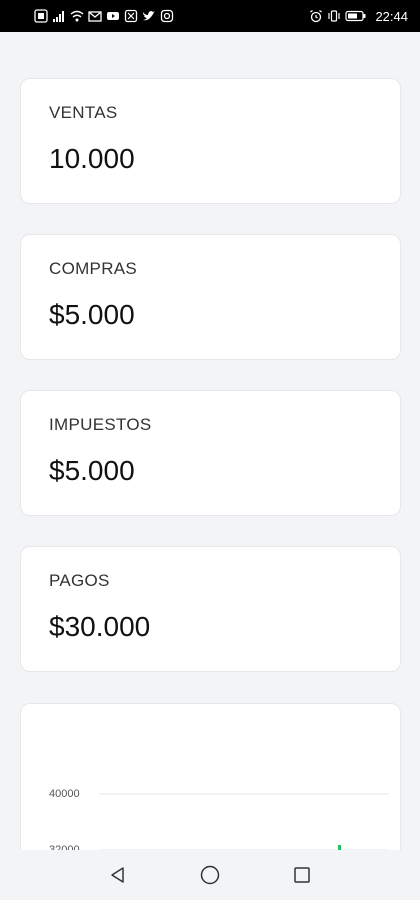 Image resolution: width=420 pixels, height=900 pixels. What do you see at coordinates (64, 794) in the screenshot?
I see `ytick-label-40000: 40000` at bounding box center [64, 794].